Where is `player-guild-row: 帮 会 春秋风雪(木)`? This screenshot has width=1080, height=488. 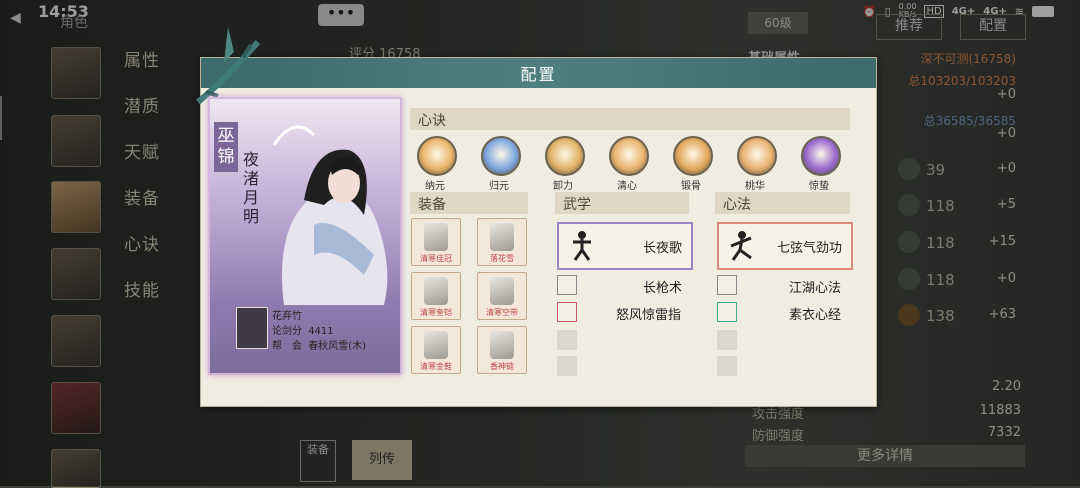
player-guild-row: 帮 会 春秋风雪(木) is located at coordinates (319, 344).